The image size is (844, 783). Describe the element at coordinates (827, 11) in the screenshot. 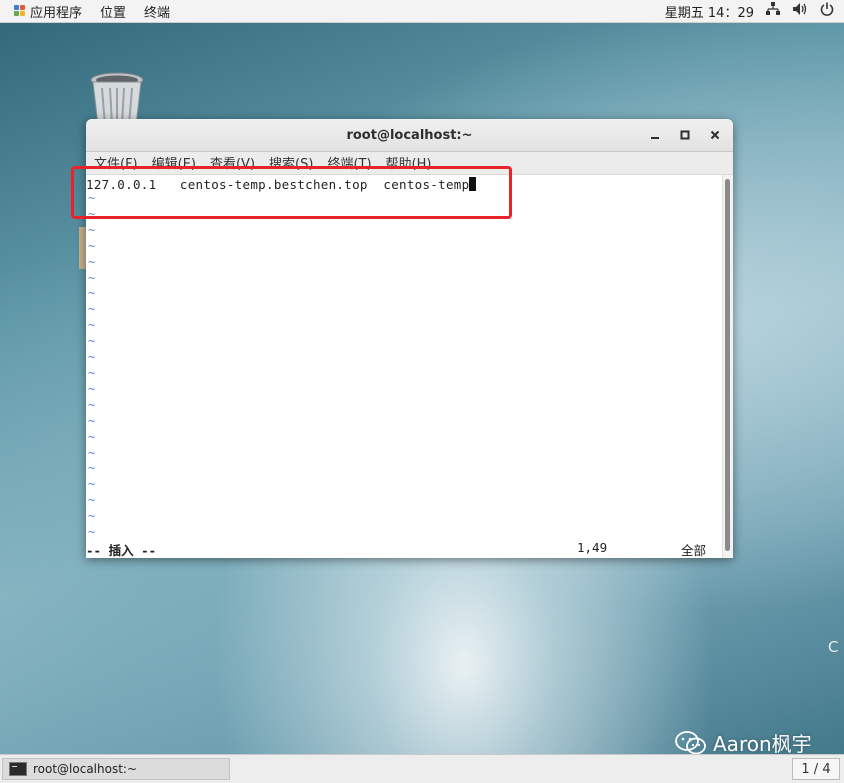

I see `power-icon` at that location.